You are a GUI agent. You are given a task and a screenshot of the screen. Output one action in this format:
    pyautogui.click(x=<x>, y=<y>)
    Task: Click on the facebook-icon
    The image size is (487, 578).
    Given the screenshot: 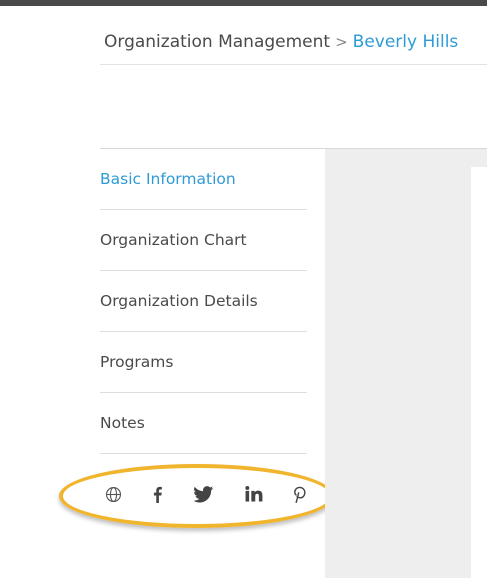 What is the action you would take?
    pyautogui.click(x=157, y=494)
    